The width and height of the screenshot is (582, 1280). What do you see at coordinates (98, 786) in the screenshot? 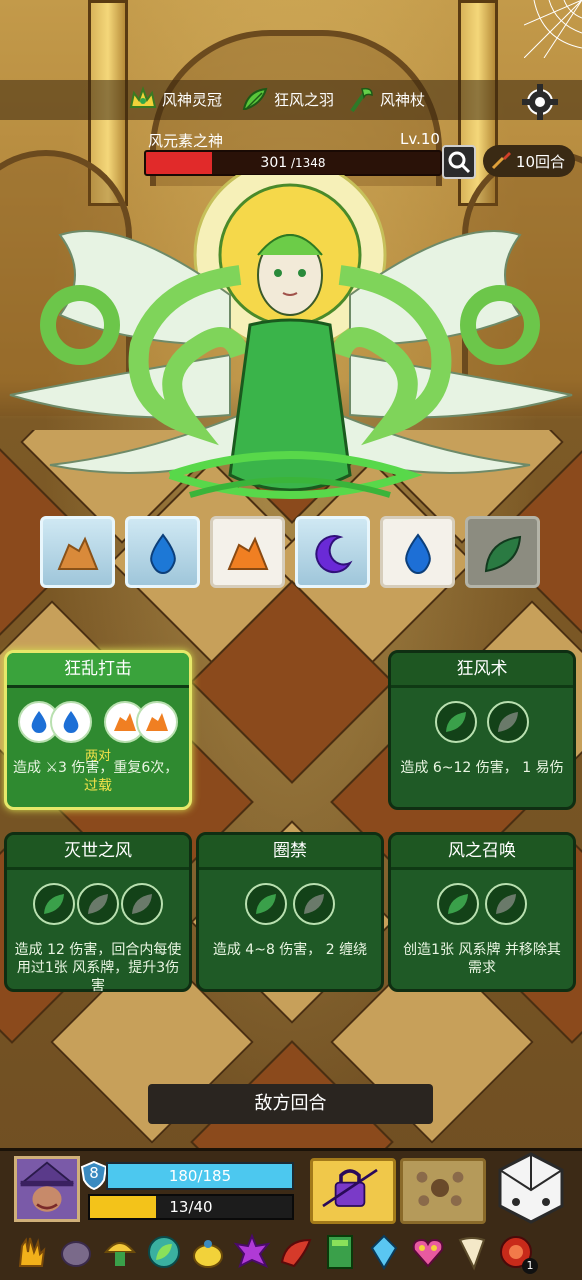
I see `overload-label: 过载` at bounding box center [98, 786].